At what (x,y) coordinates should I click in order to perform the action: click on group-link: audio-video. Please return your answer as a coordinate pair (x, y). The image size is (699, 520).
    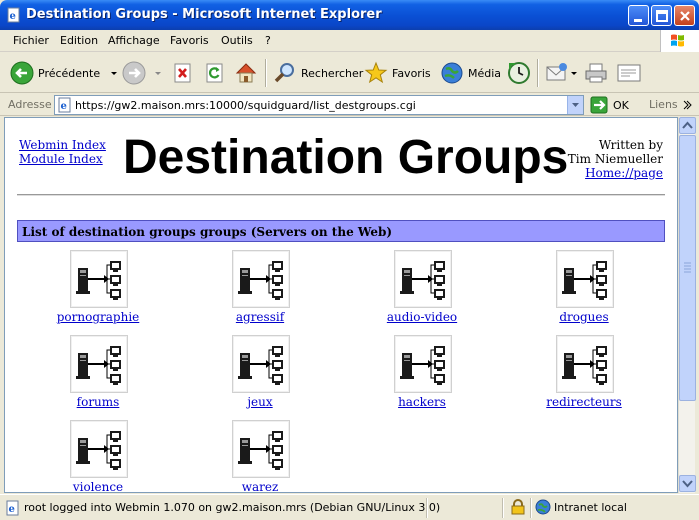
    Looking at the image, I should click on (422, 317).